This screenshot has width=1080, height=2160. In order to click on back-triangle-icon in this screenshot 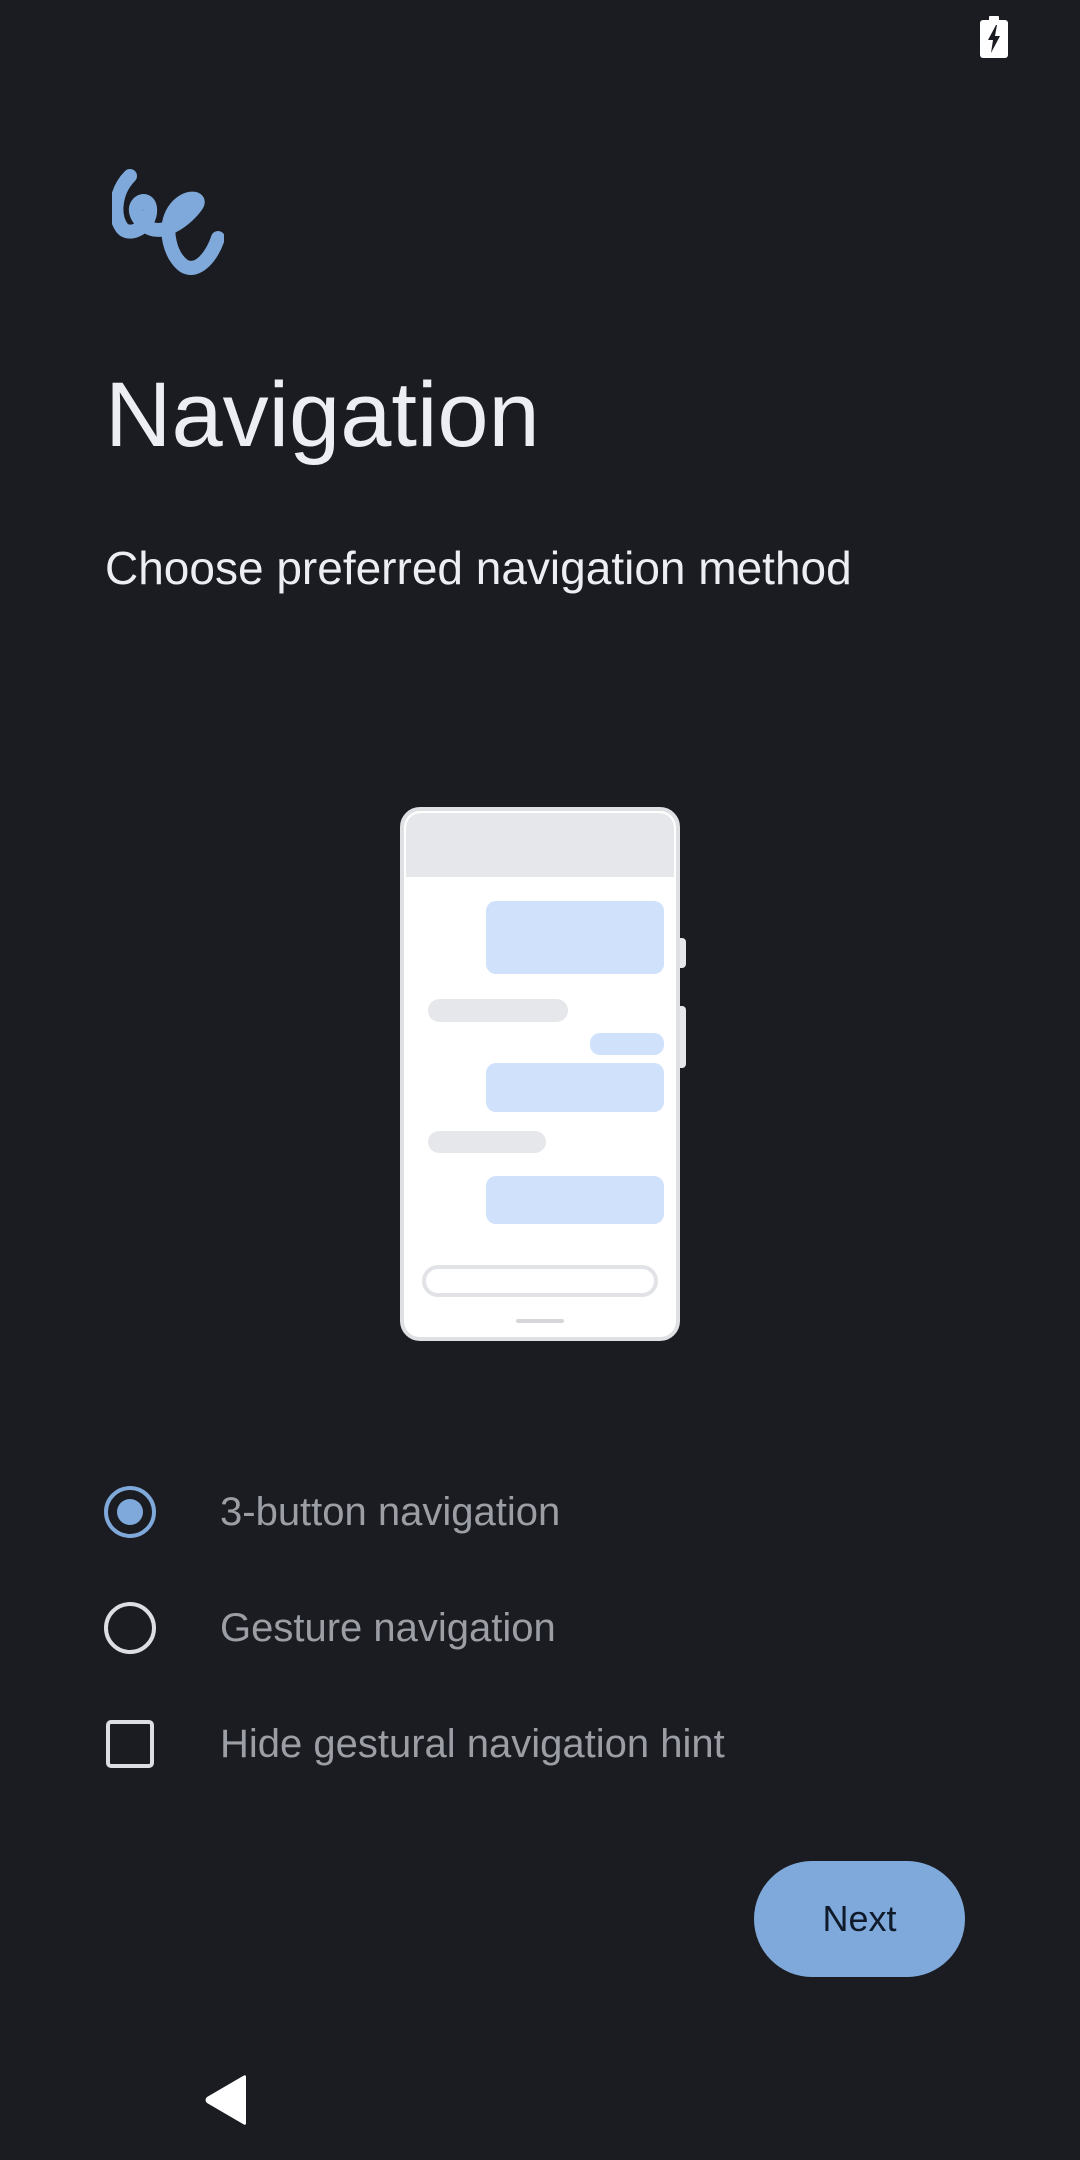, I will do `click(227, 2100)`.